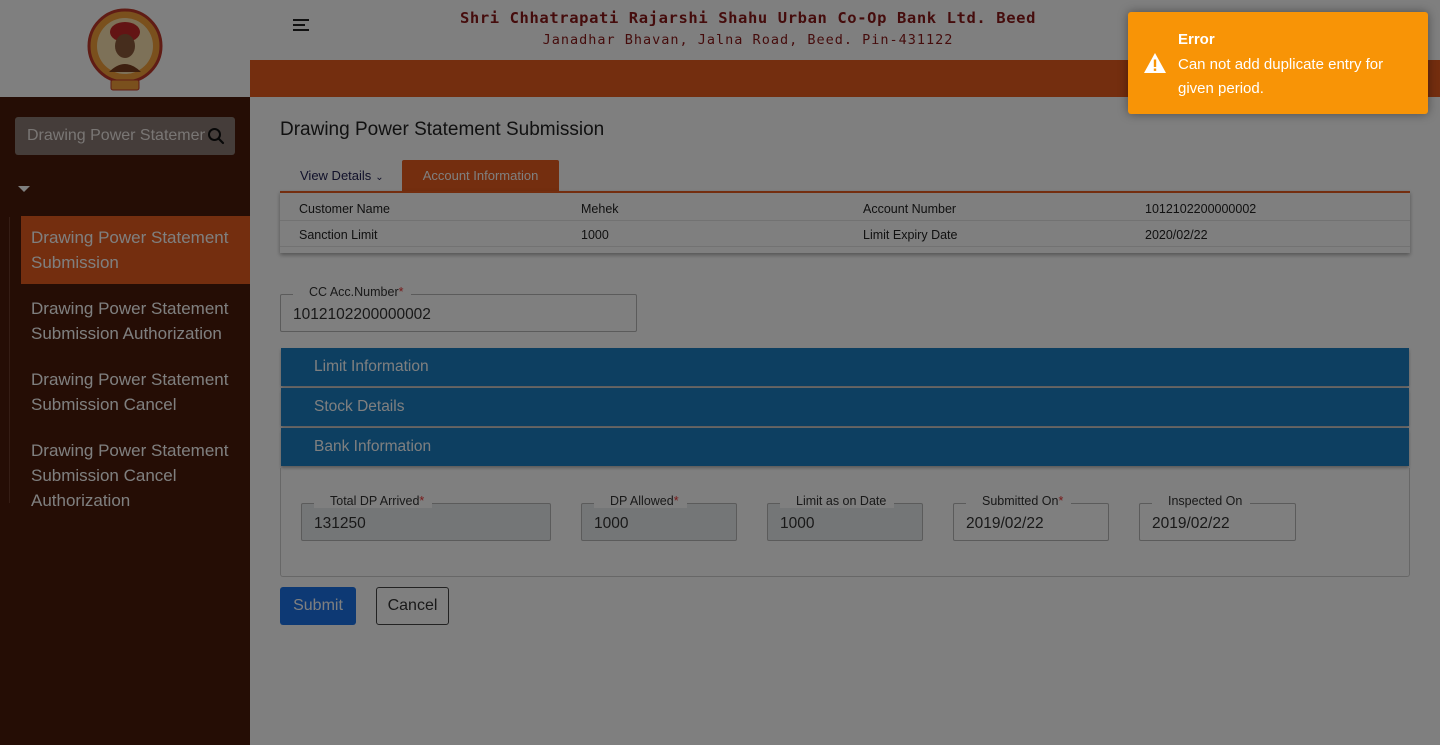 The height and width of the screenshot is (745, 1440). Describe the element at coordinates (1196, 39) in the screenshot. I see `toast-title: Error` at that location.